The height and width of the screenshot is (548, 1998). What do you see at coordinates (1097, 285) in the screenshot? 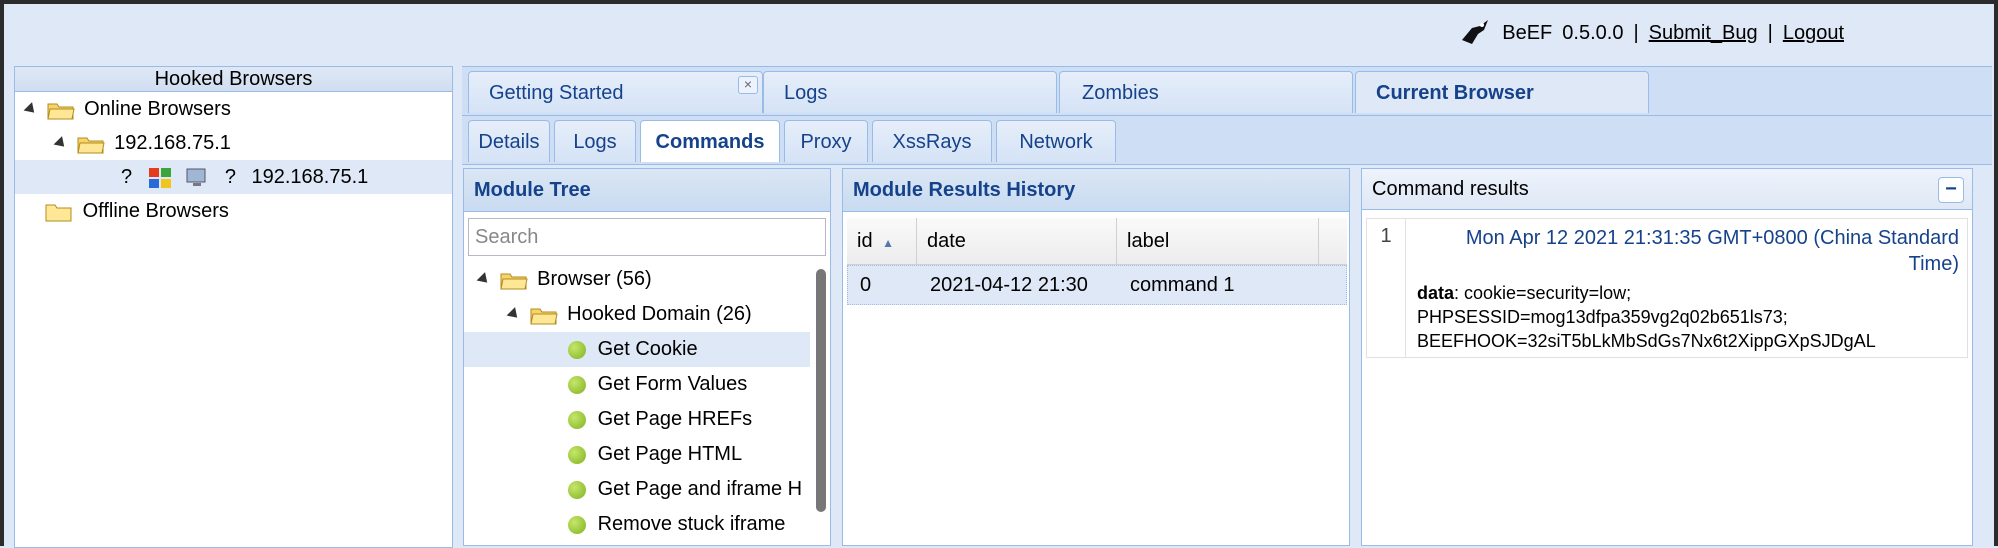
I see `table-row: 0 2021-04-12 21:30 command 1` at bounding box center [1097, 285].